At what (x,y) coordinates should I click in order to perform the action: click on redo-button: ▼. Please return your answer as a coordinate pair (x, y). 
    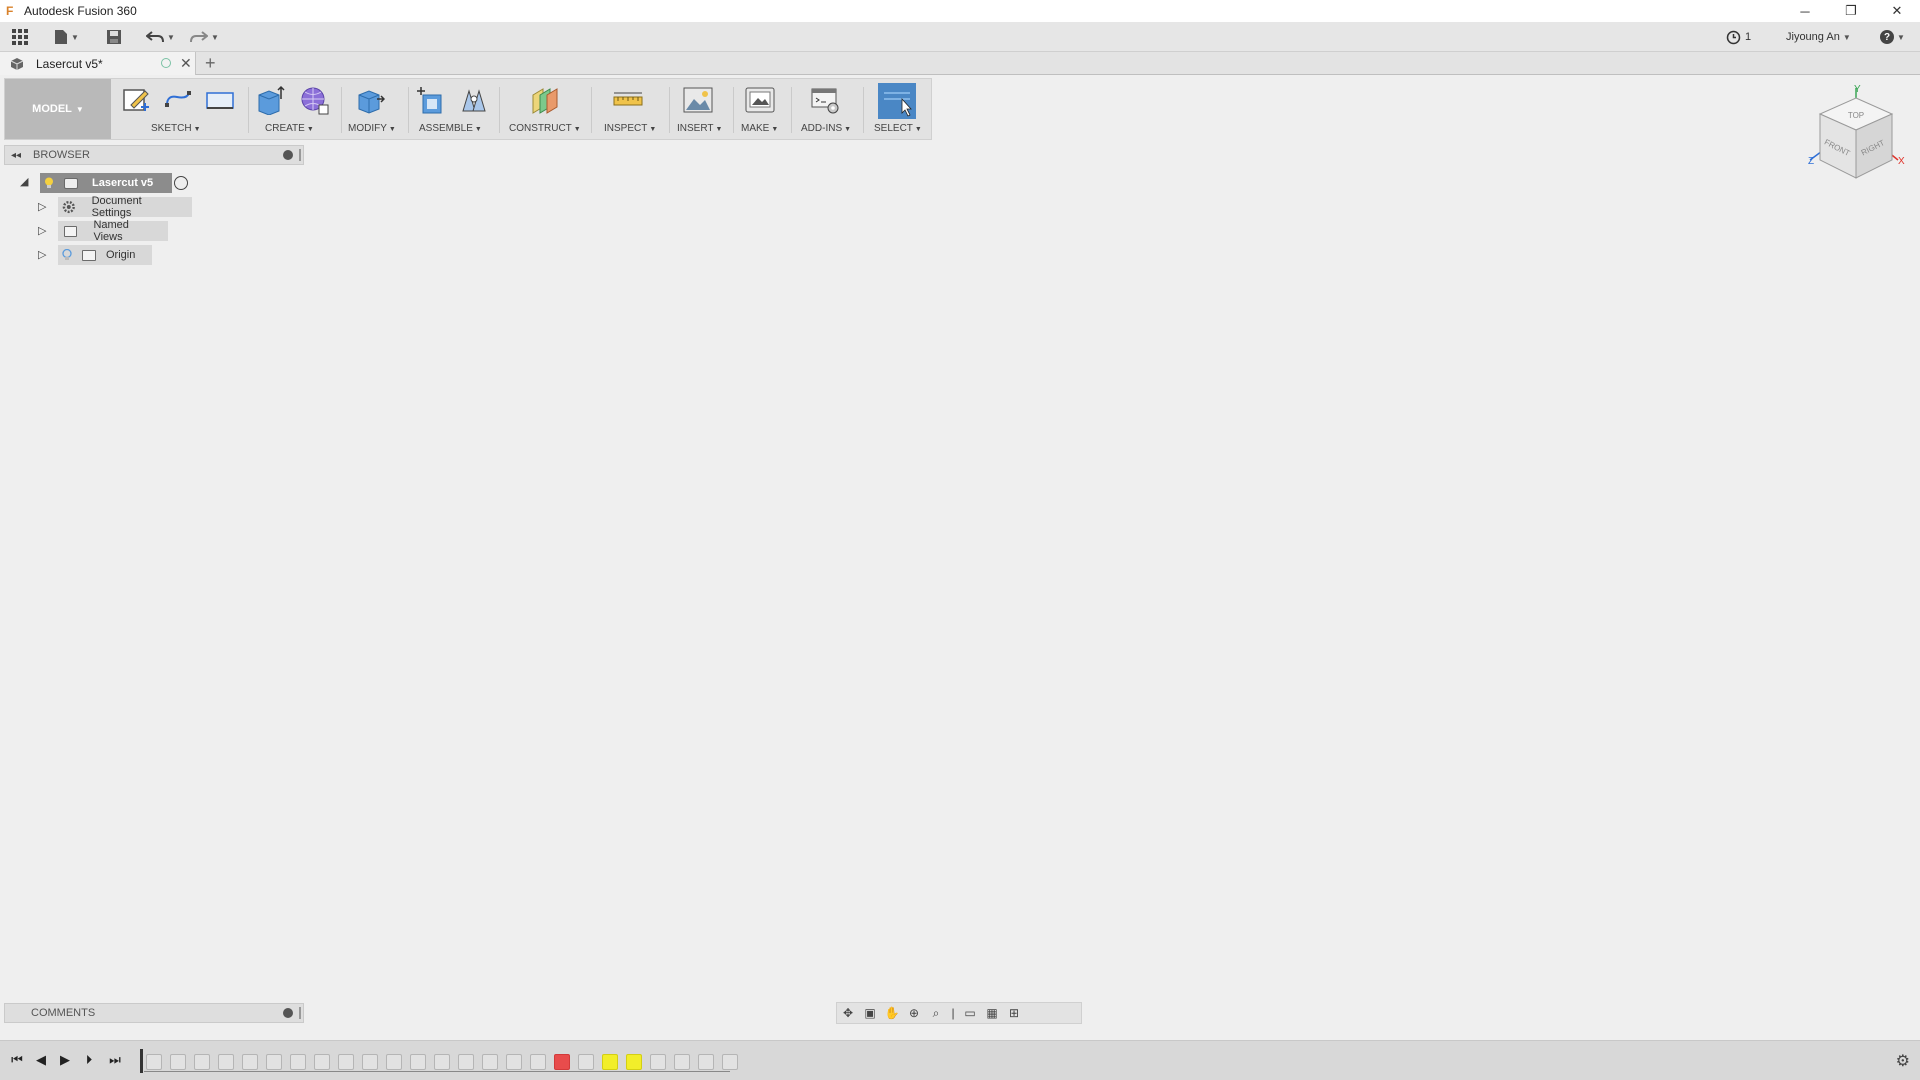
    Looking at the image, I should click on (204, 37).